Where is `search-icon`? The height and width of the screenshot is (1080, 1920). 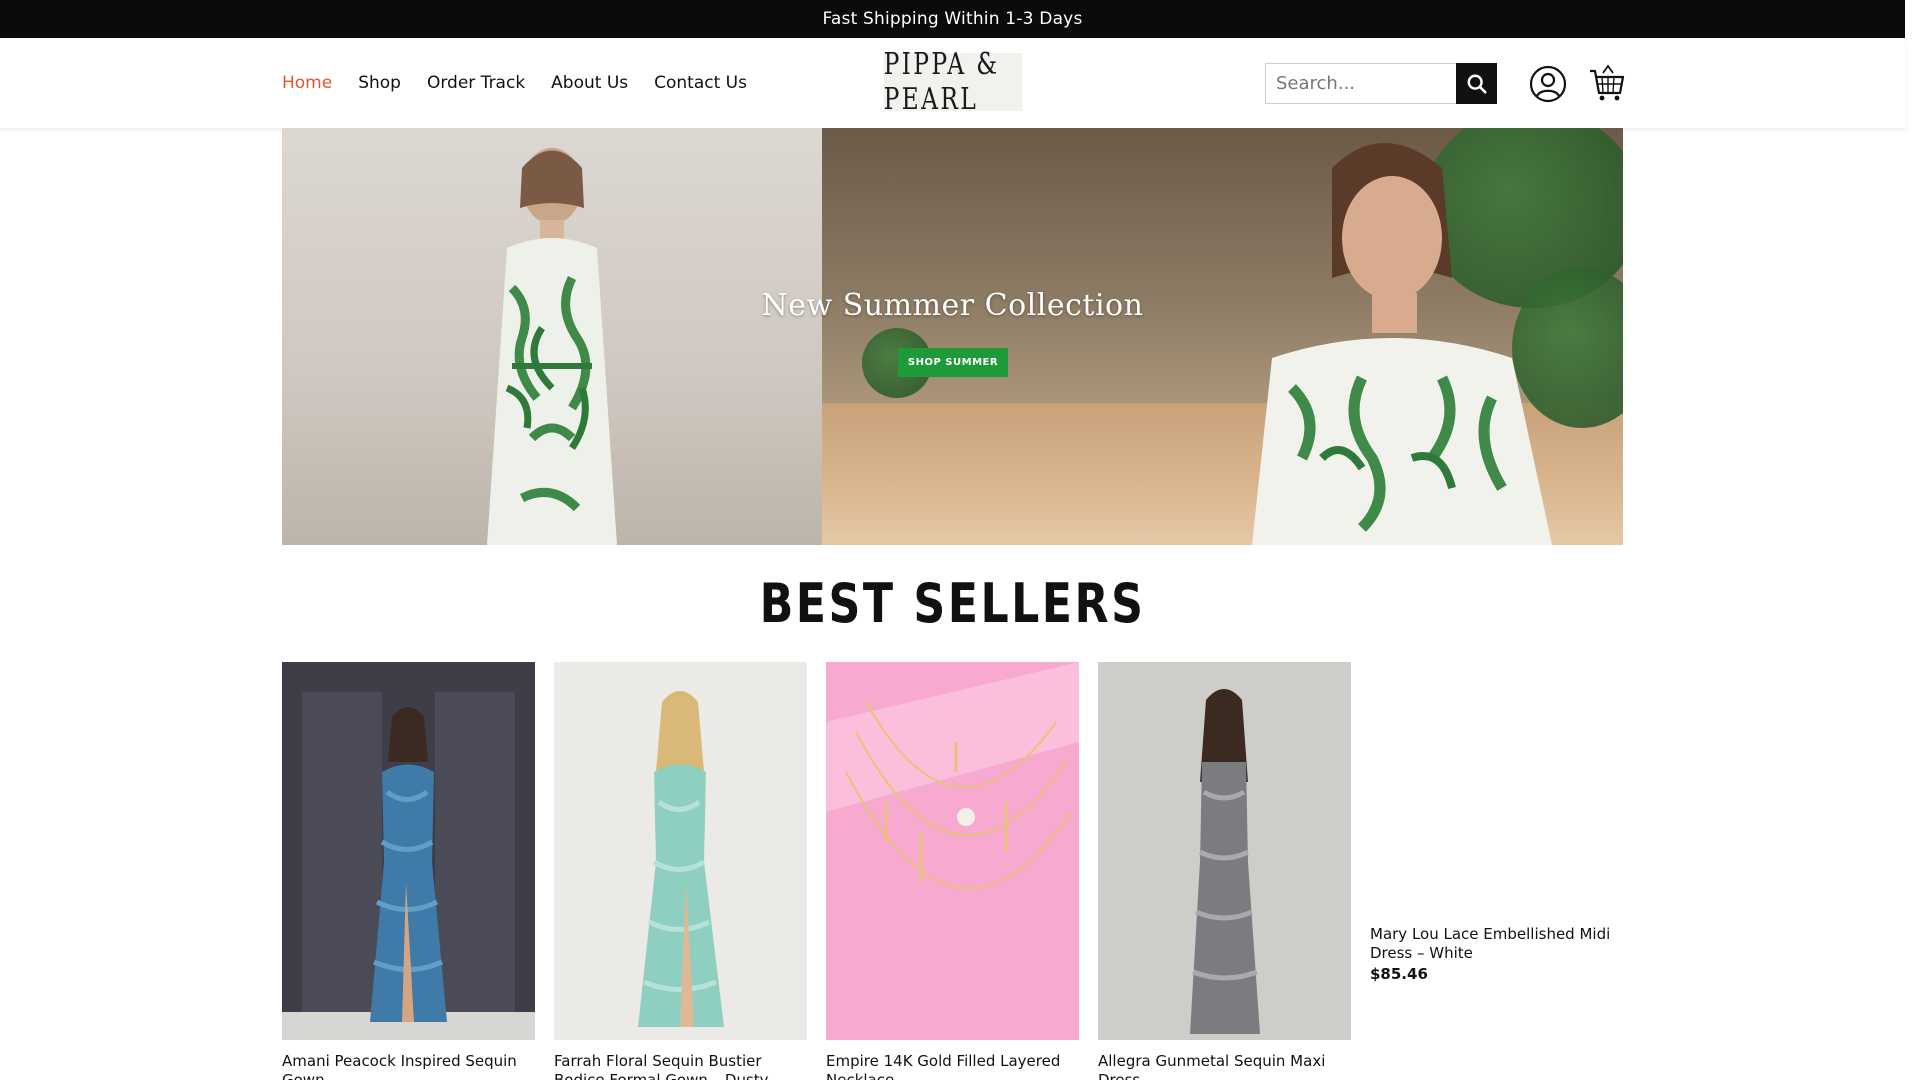
search-icon is located at coordinates (1477, 84).